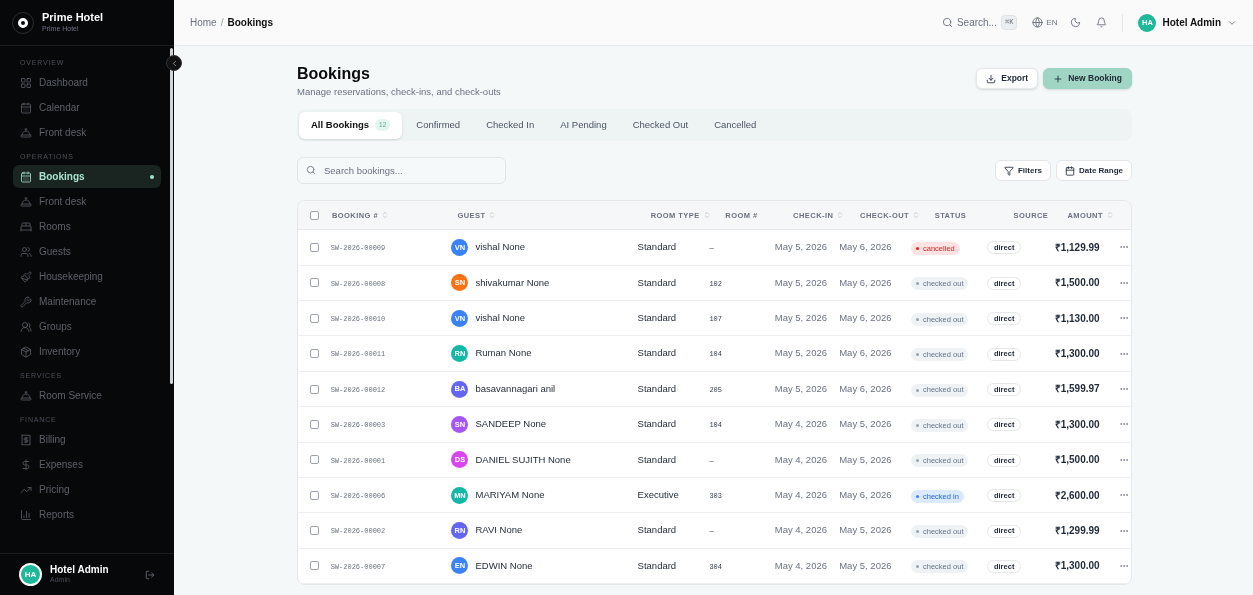  I want to click on tab: Cancelled, so click(735, 125).